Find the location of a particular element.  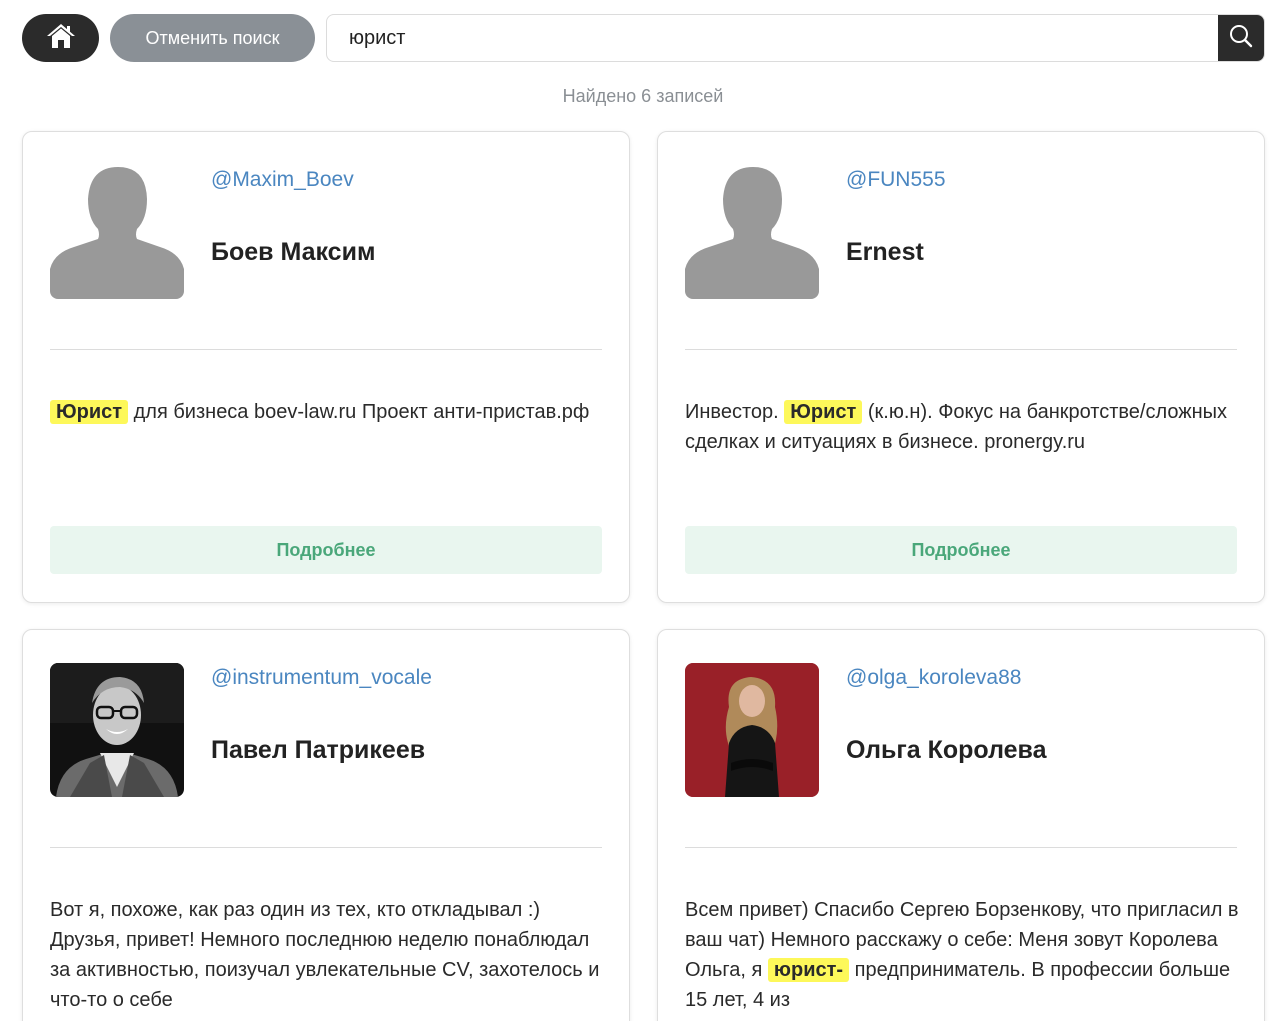

search-input is located at coordinates (773, 38).